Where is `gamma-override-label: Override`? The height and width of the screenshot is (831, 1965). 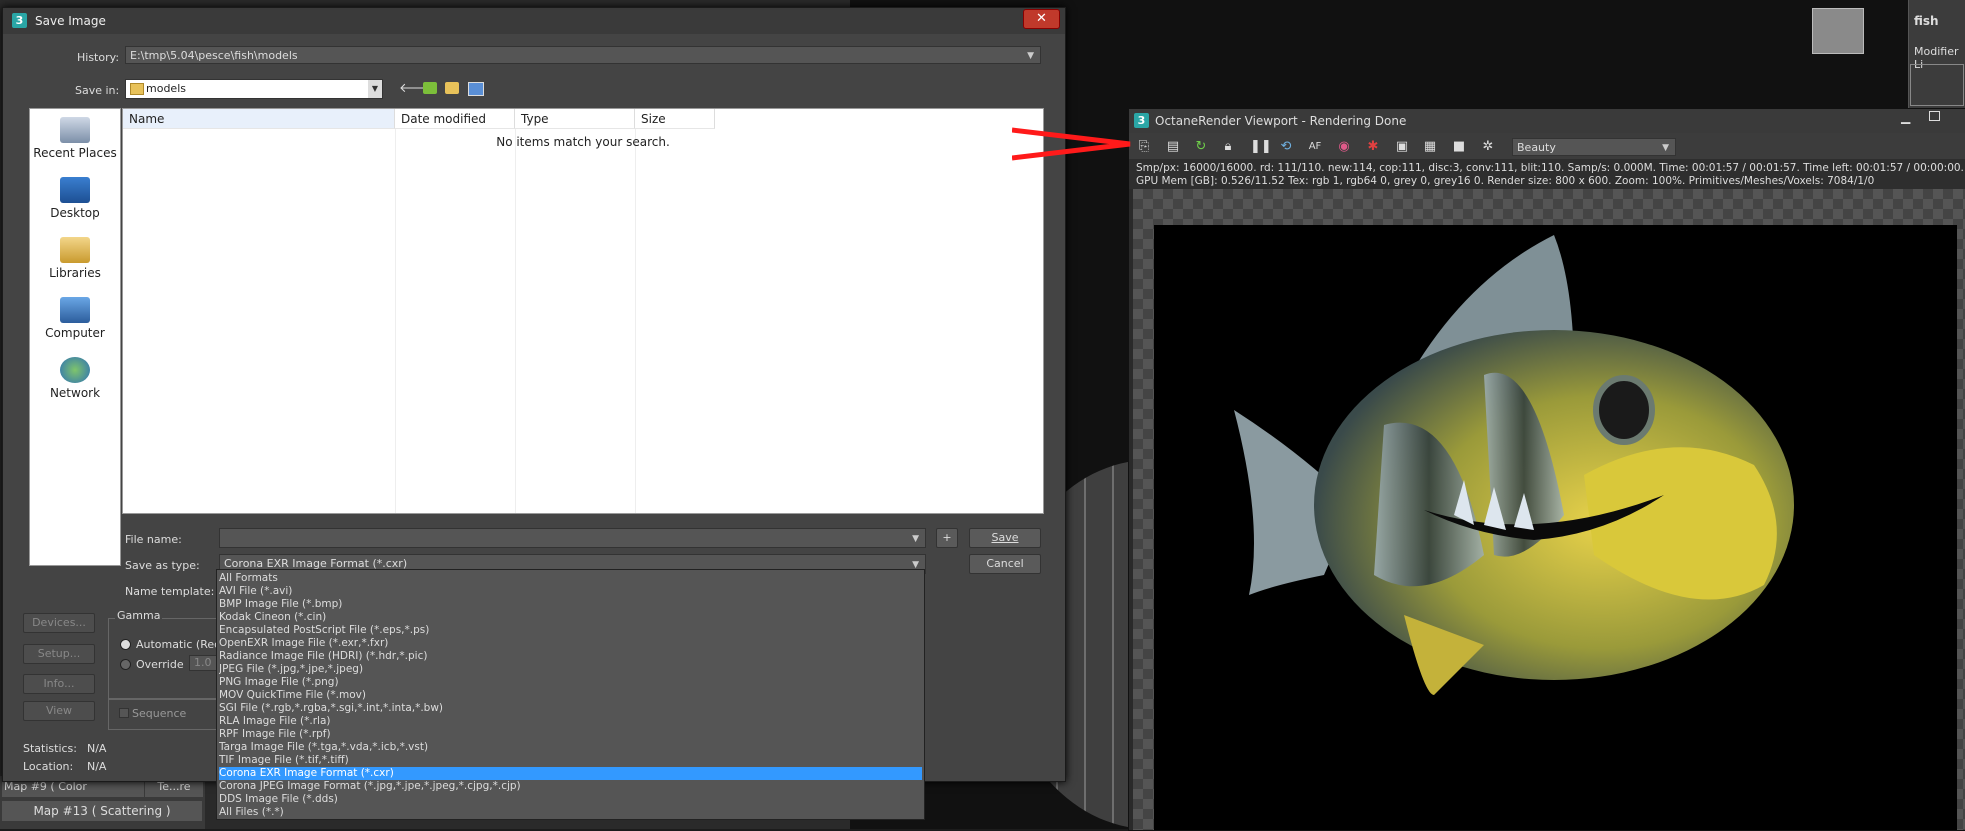 gamma-override-label: Override is located at coordinates (160, 664).